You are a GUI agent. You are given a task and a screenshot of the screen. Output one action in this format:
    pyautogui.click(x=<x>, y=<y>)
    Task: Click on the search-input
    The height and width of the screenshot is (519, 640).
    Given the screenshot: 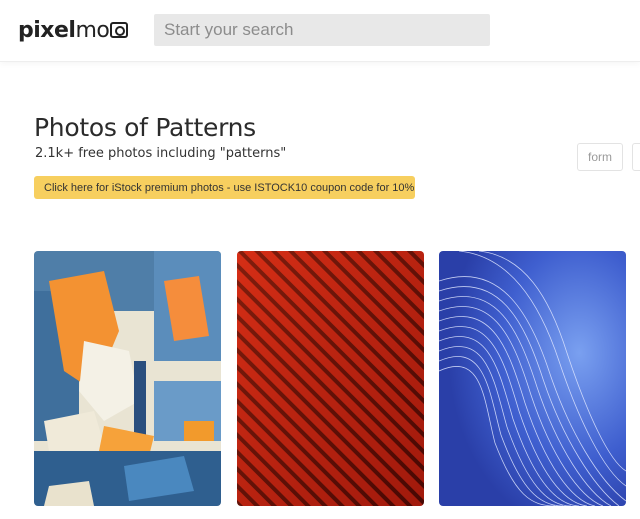 What is the action you would take?
    pyautogui.click(x=322, y=30)
    